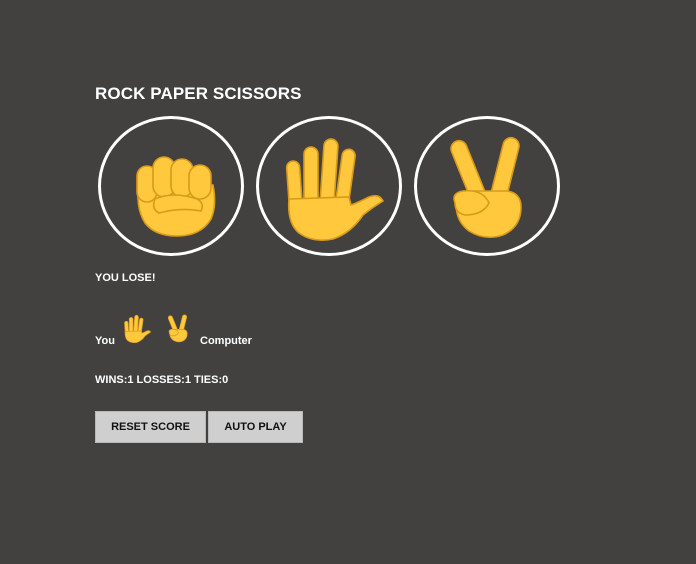 The height and width of the screenshot is (564, 696). Describe the element at coordinates (125, 278) in the screenshot. I see `result-text: YOU LOSE!` at that location.